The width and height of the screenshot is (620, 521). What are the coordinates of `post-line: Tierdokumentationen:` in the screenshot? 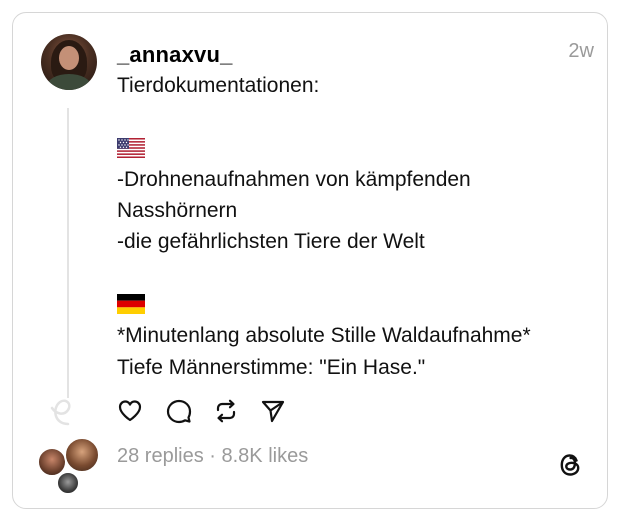 It's located at (218, 85).